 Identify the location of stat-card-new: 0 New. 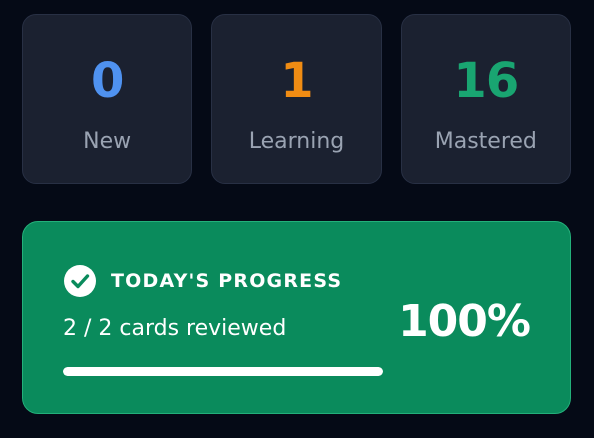
(107, 99).